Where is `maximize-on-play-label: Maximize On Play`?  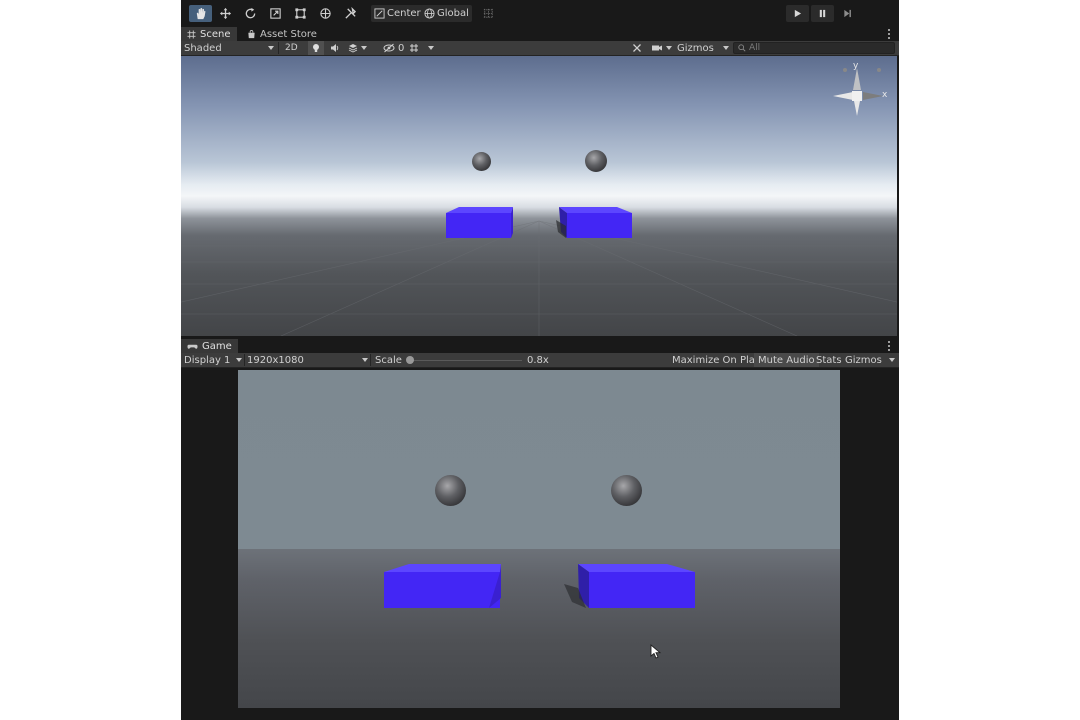 maximize-on-play-label: Maximize On Play is located at coordinates (716, 360).